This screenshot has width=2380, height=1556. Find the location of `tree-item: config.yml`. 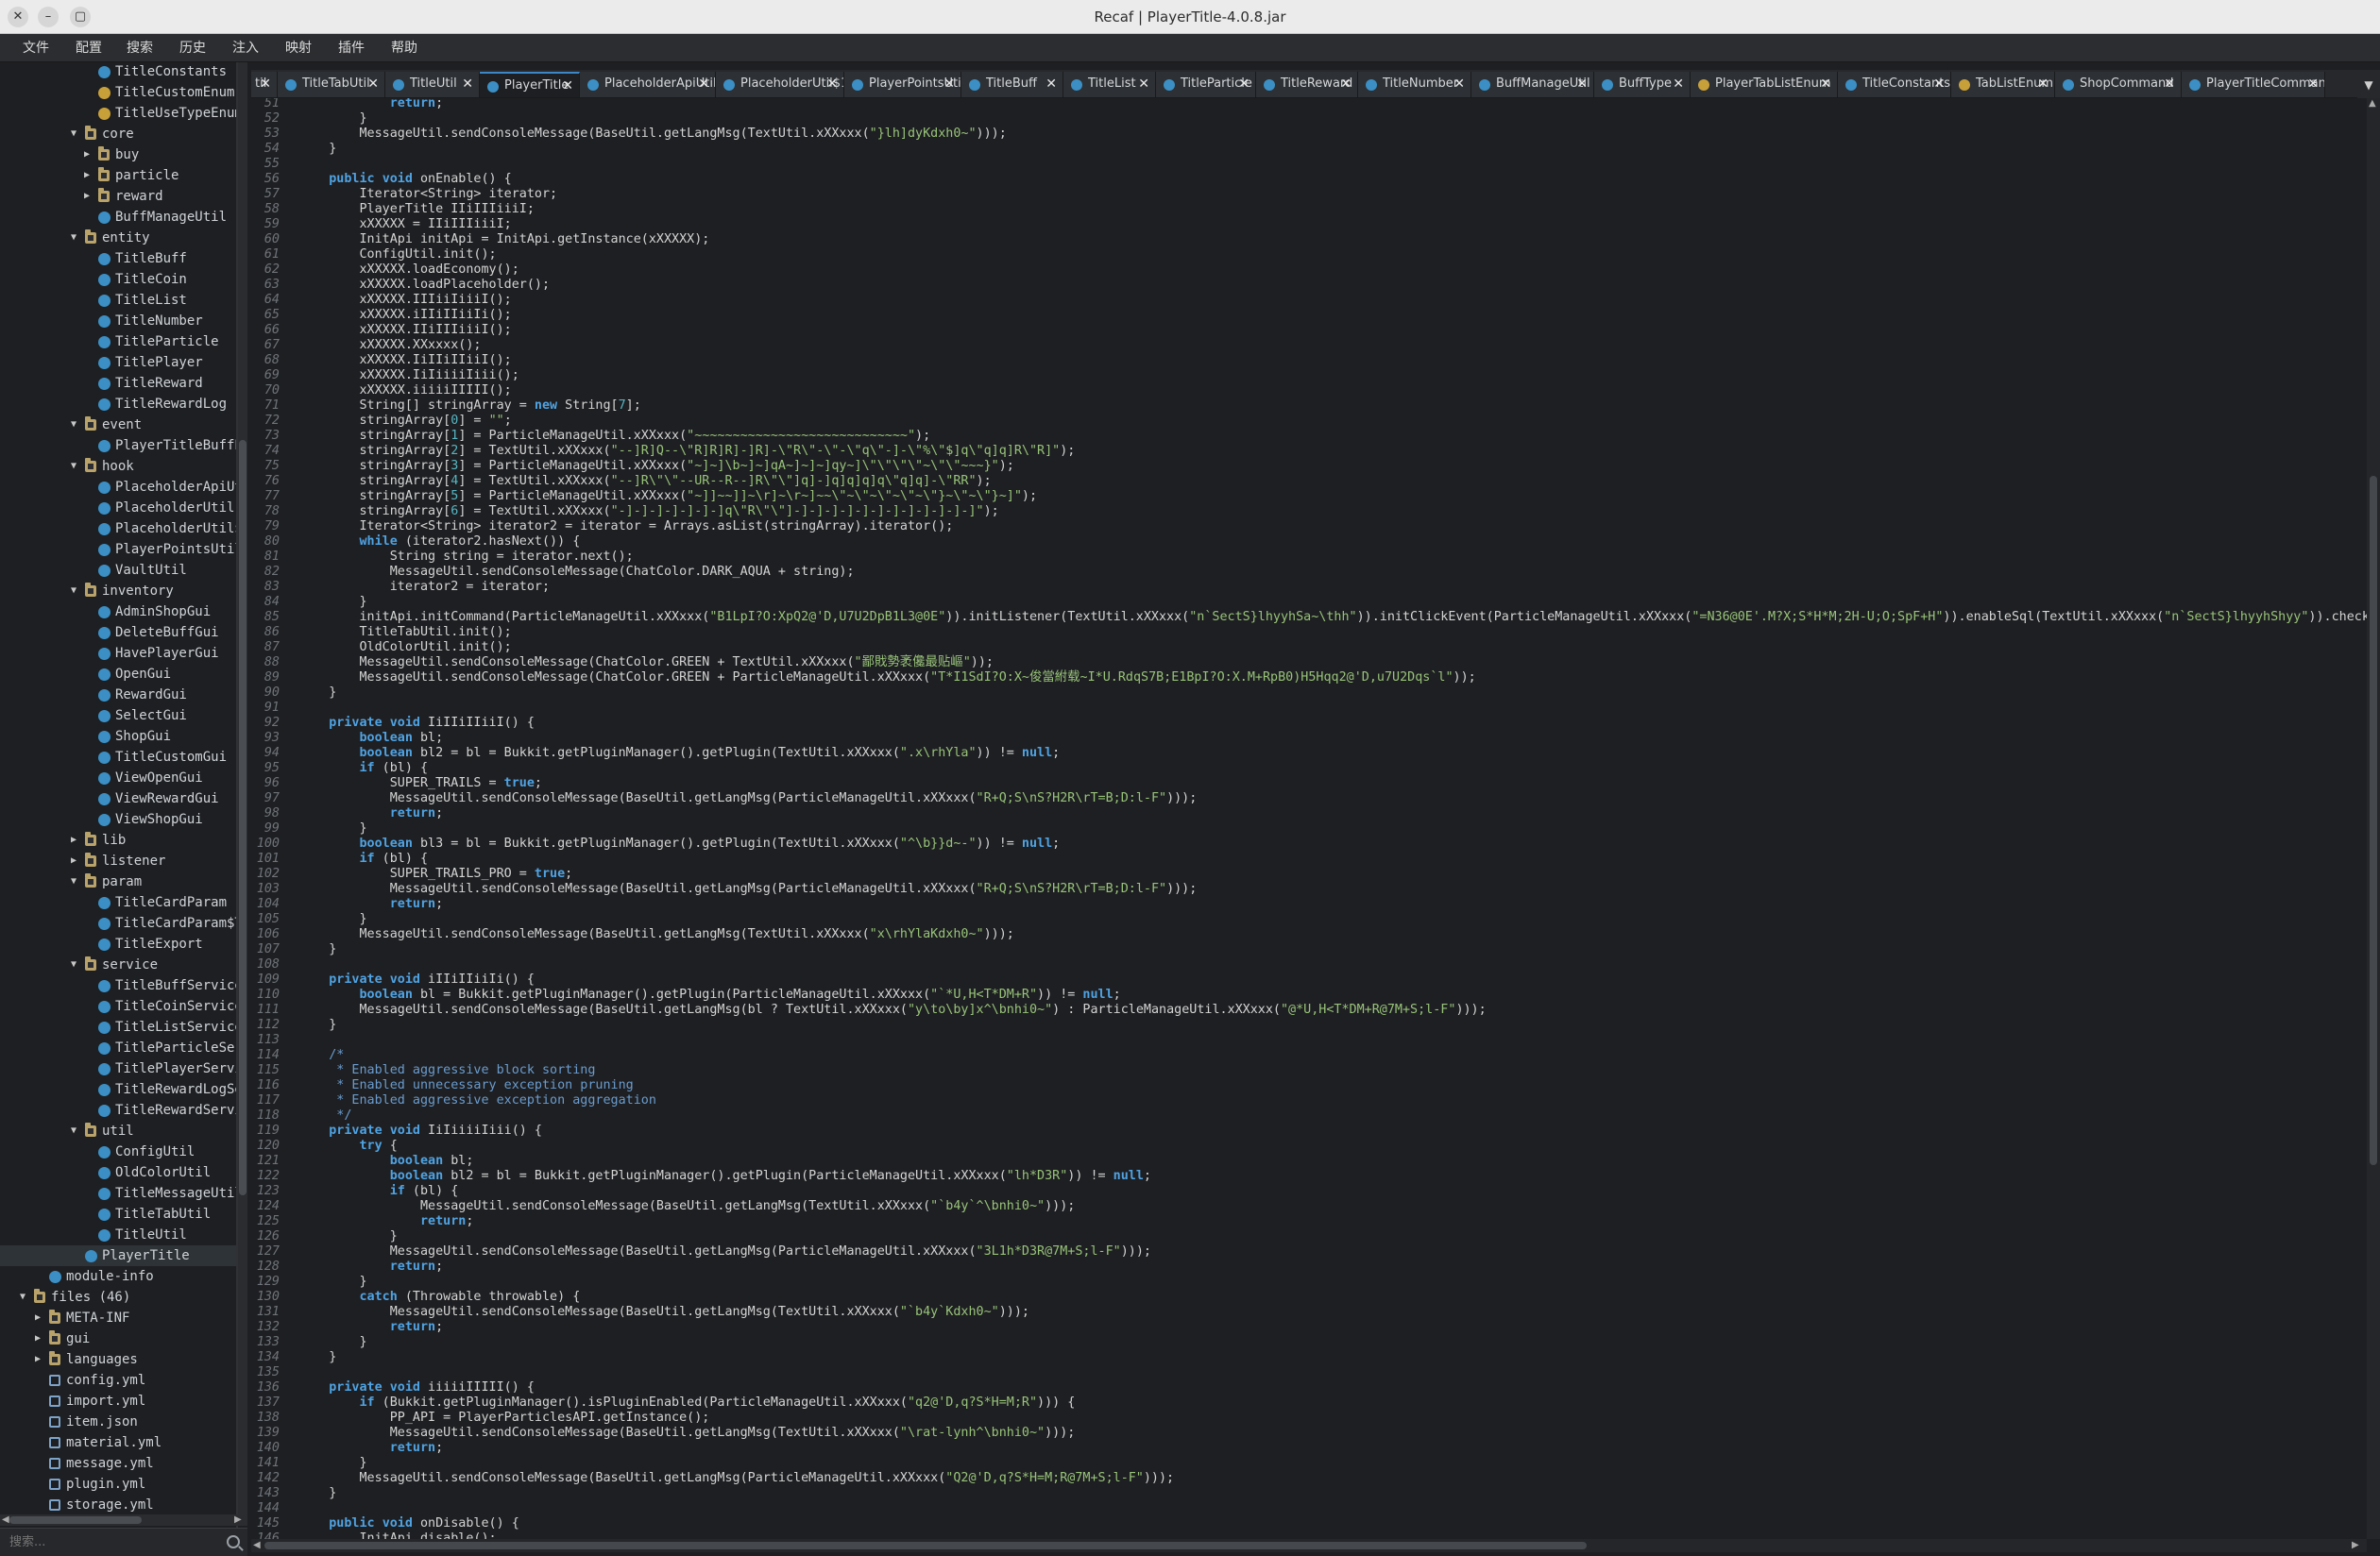

tree-item: config.yml is located at coordinates (118, 1381).